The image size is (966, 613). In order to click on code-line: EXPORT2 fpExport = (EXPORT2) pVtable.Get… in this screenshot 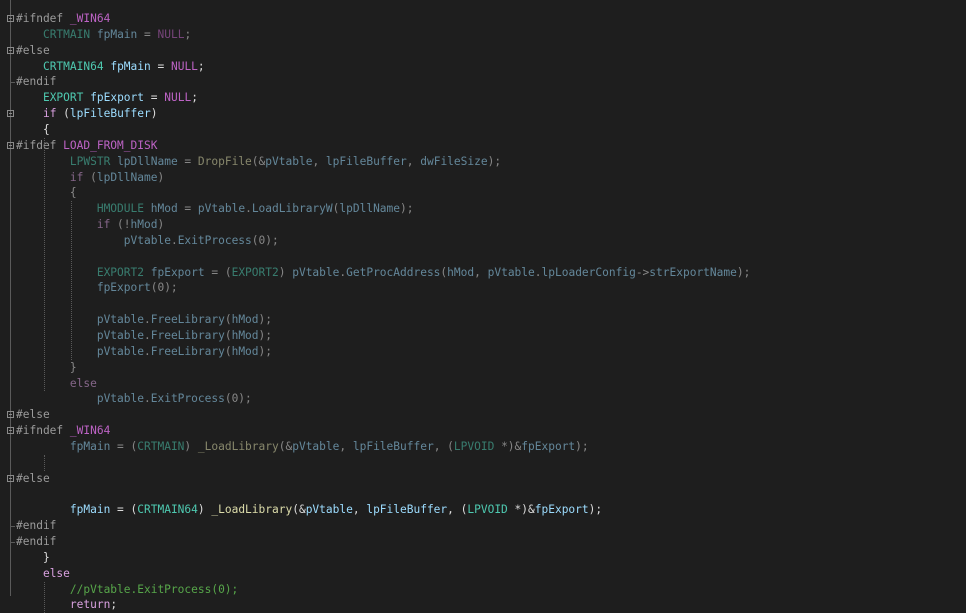, I will do `click(483, 273)`.